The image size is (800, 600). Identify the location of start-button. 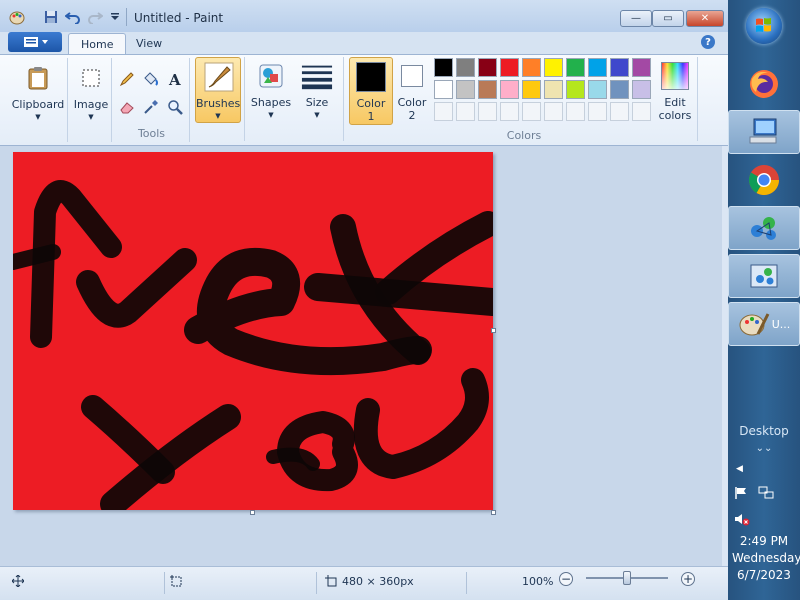
(764, 26).